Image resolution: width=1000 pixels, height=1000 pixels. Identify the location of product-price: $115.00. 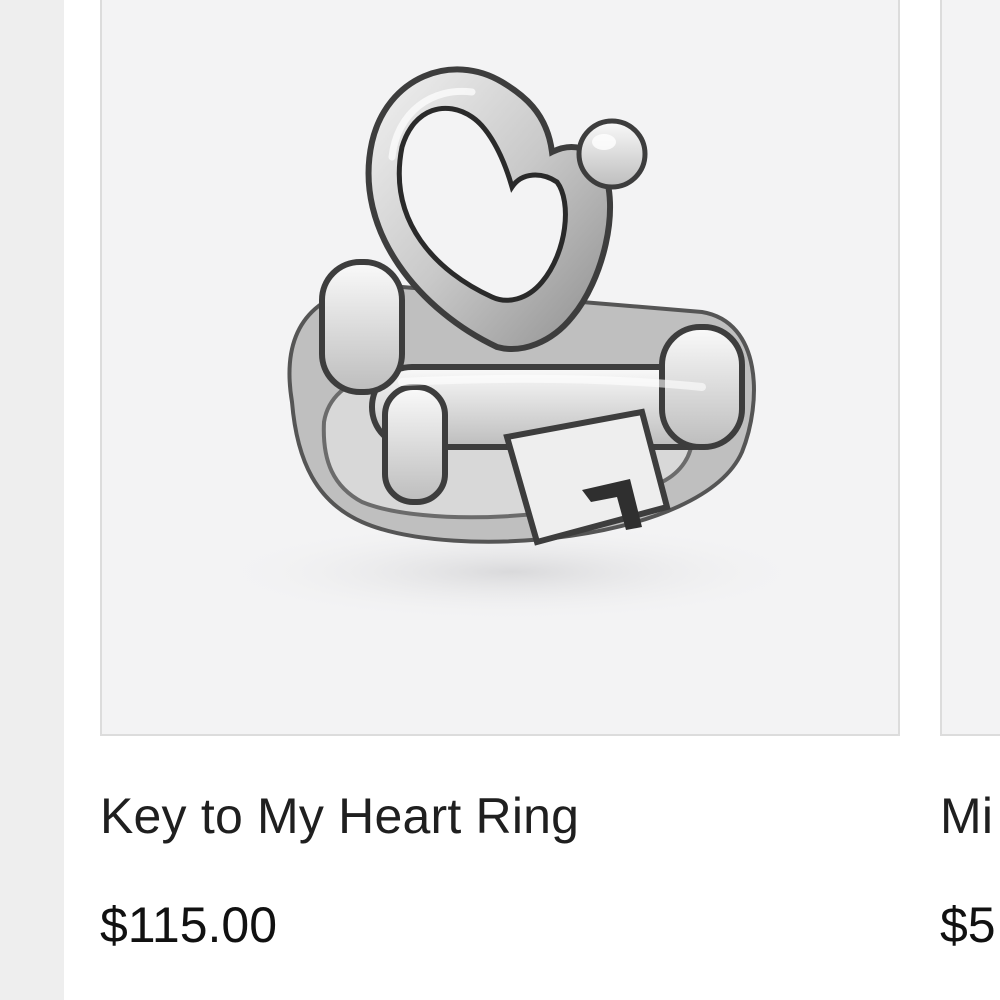
(189, 925).